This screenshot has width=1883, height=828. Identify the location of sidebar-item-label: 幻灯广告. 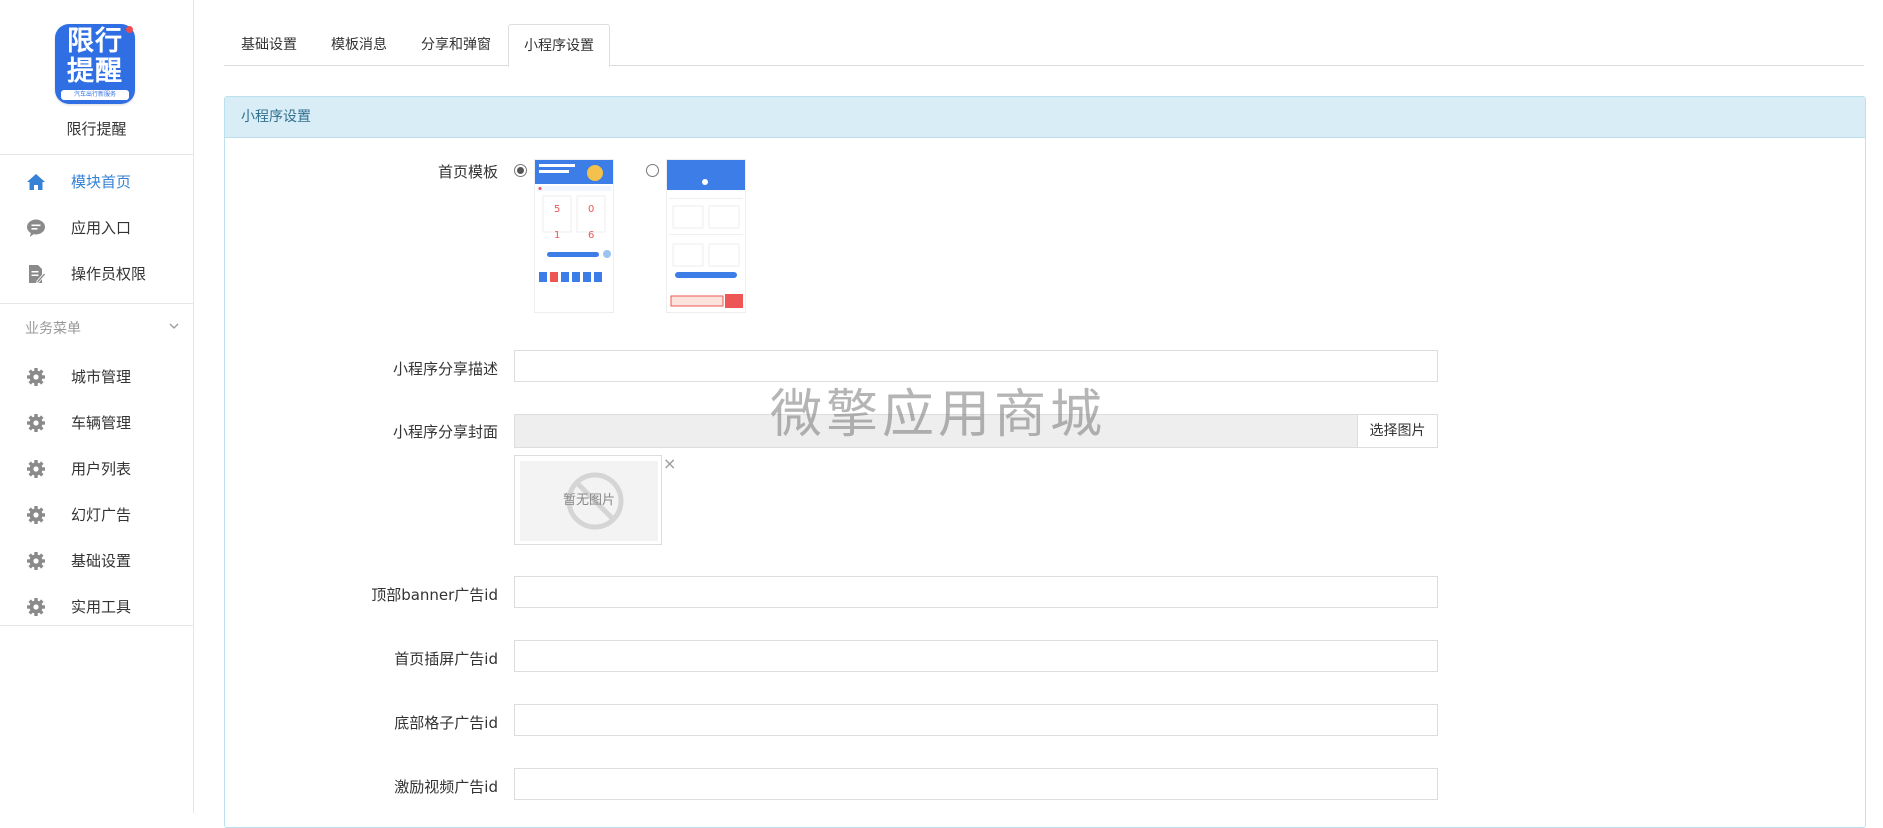
(101, 515).